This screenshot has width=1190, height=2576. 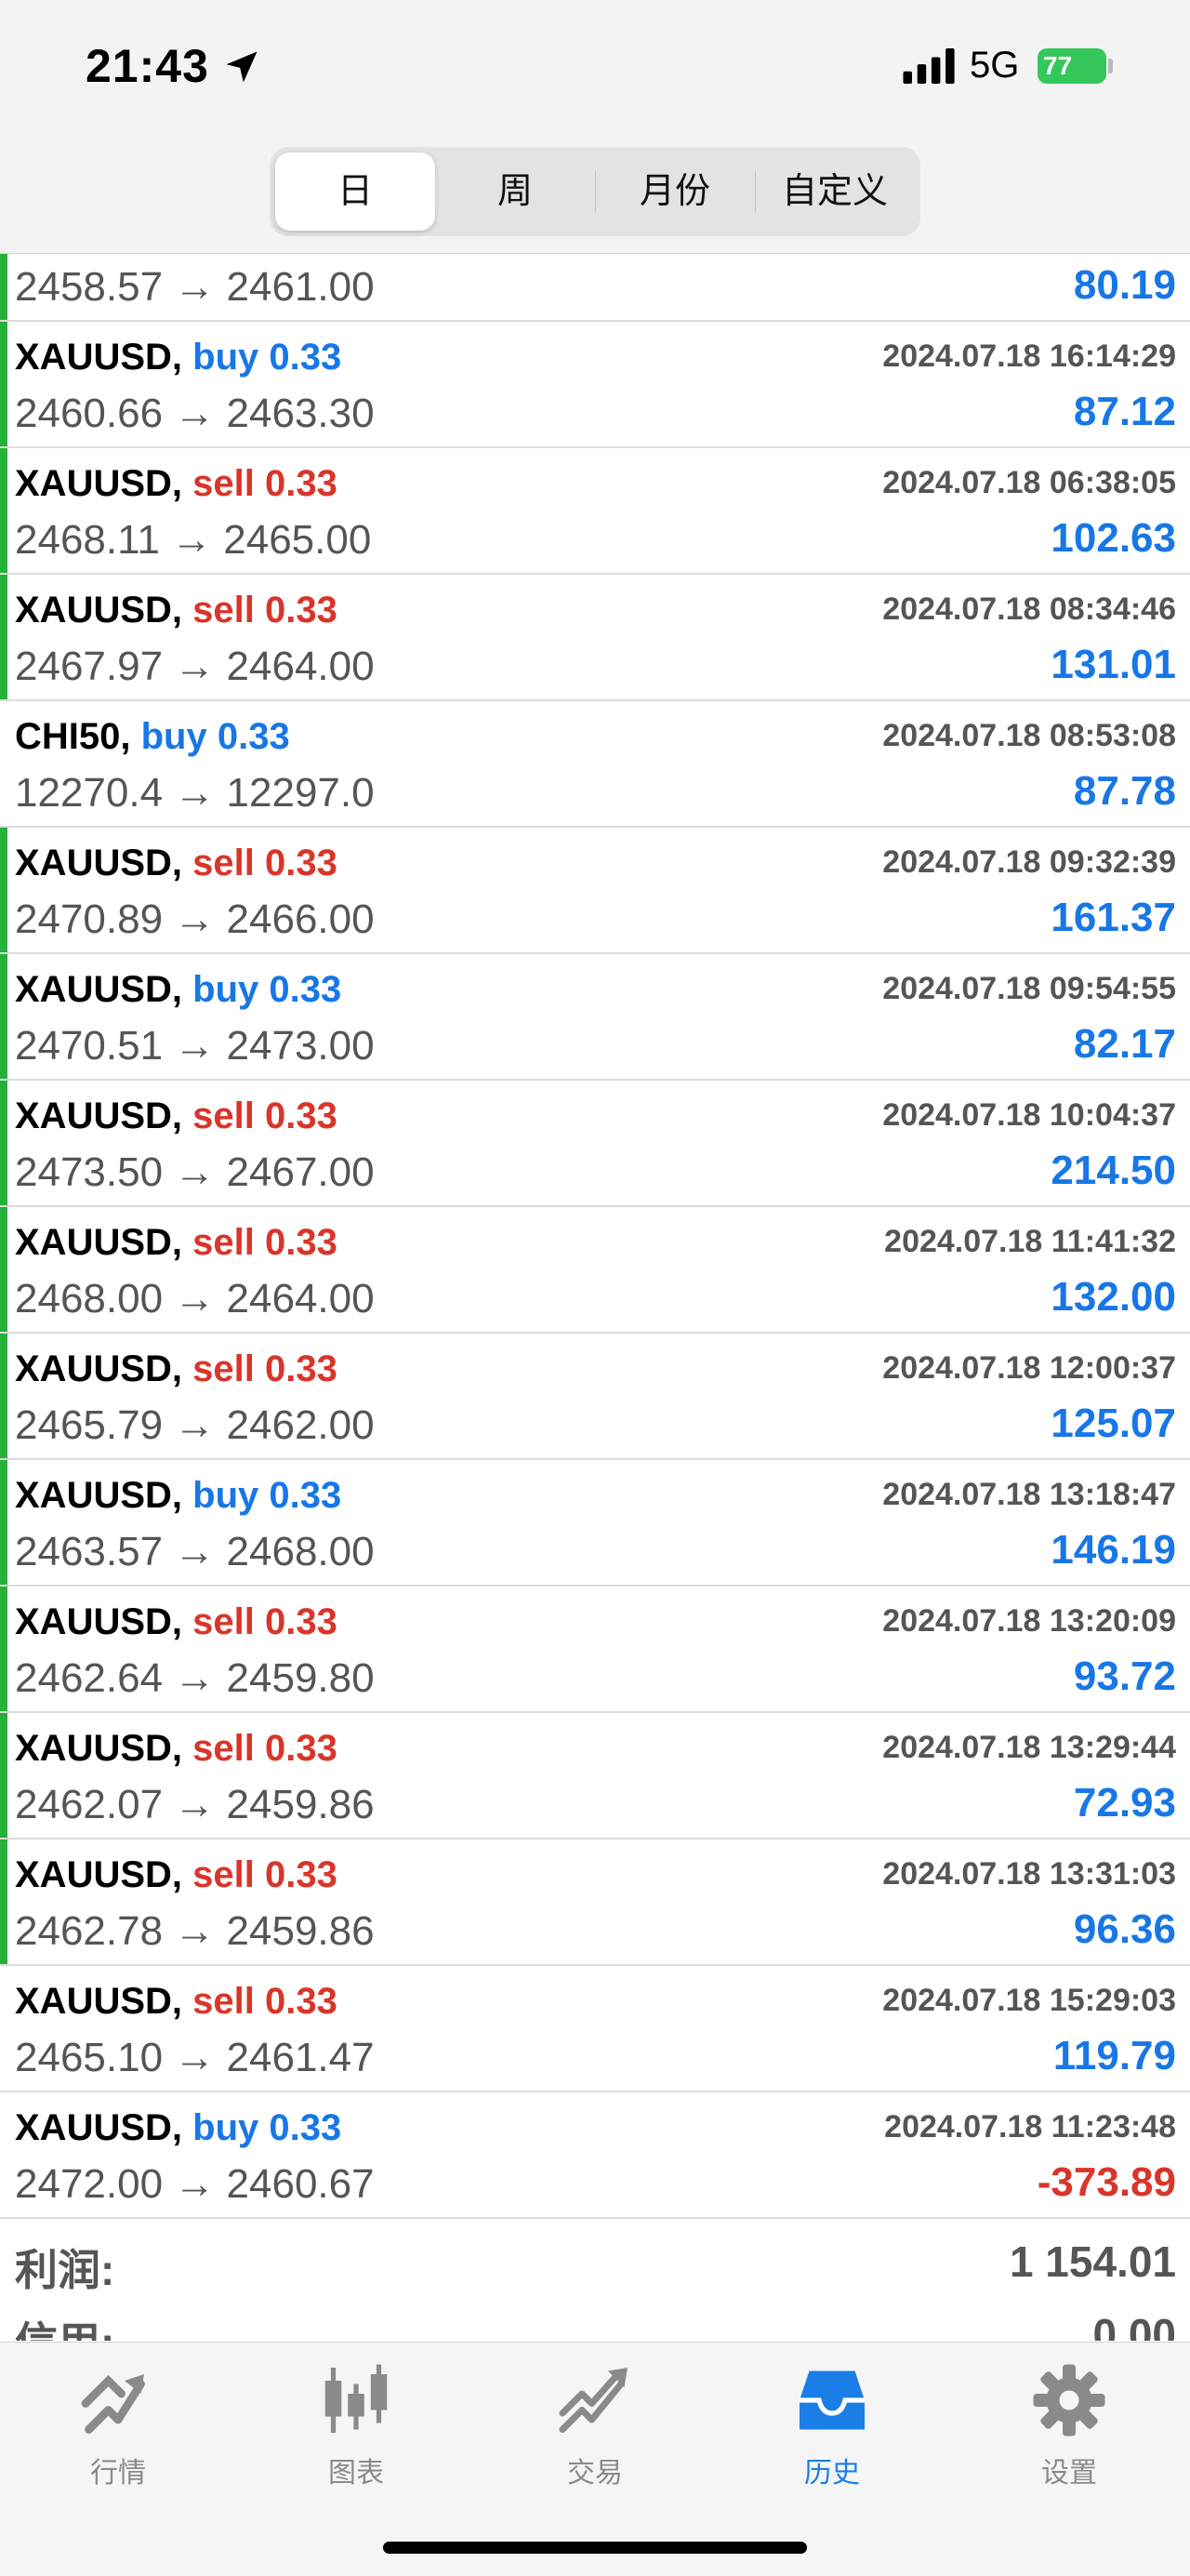 What do you see at coordinates (1092, 2261) in the screenshot?
I see `profit-value: 1 154.01` at bounding box center [1092, 2261].